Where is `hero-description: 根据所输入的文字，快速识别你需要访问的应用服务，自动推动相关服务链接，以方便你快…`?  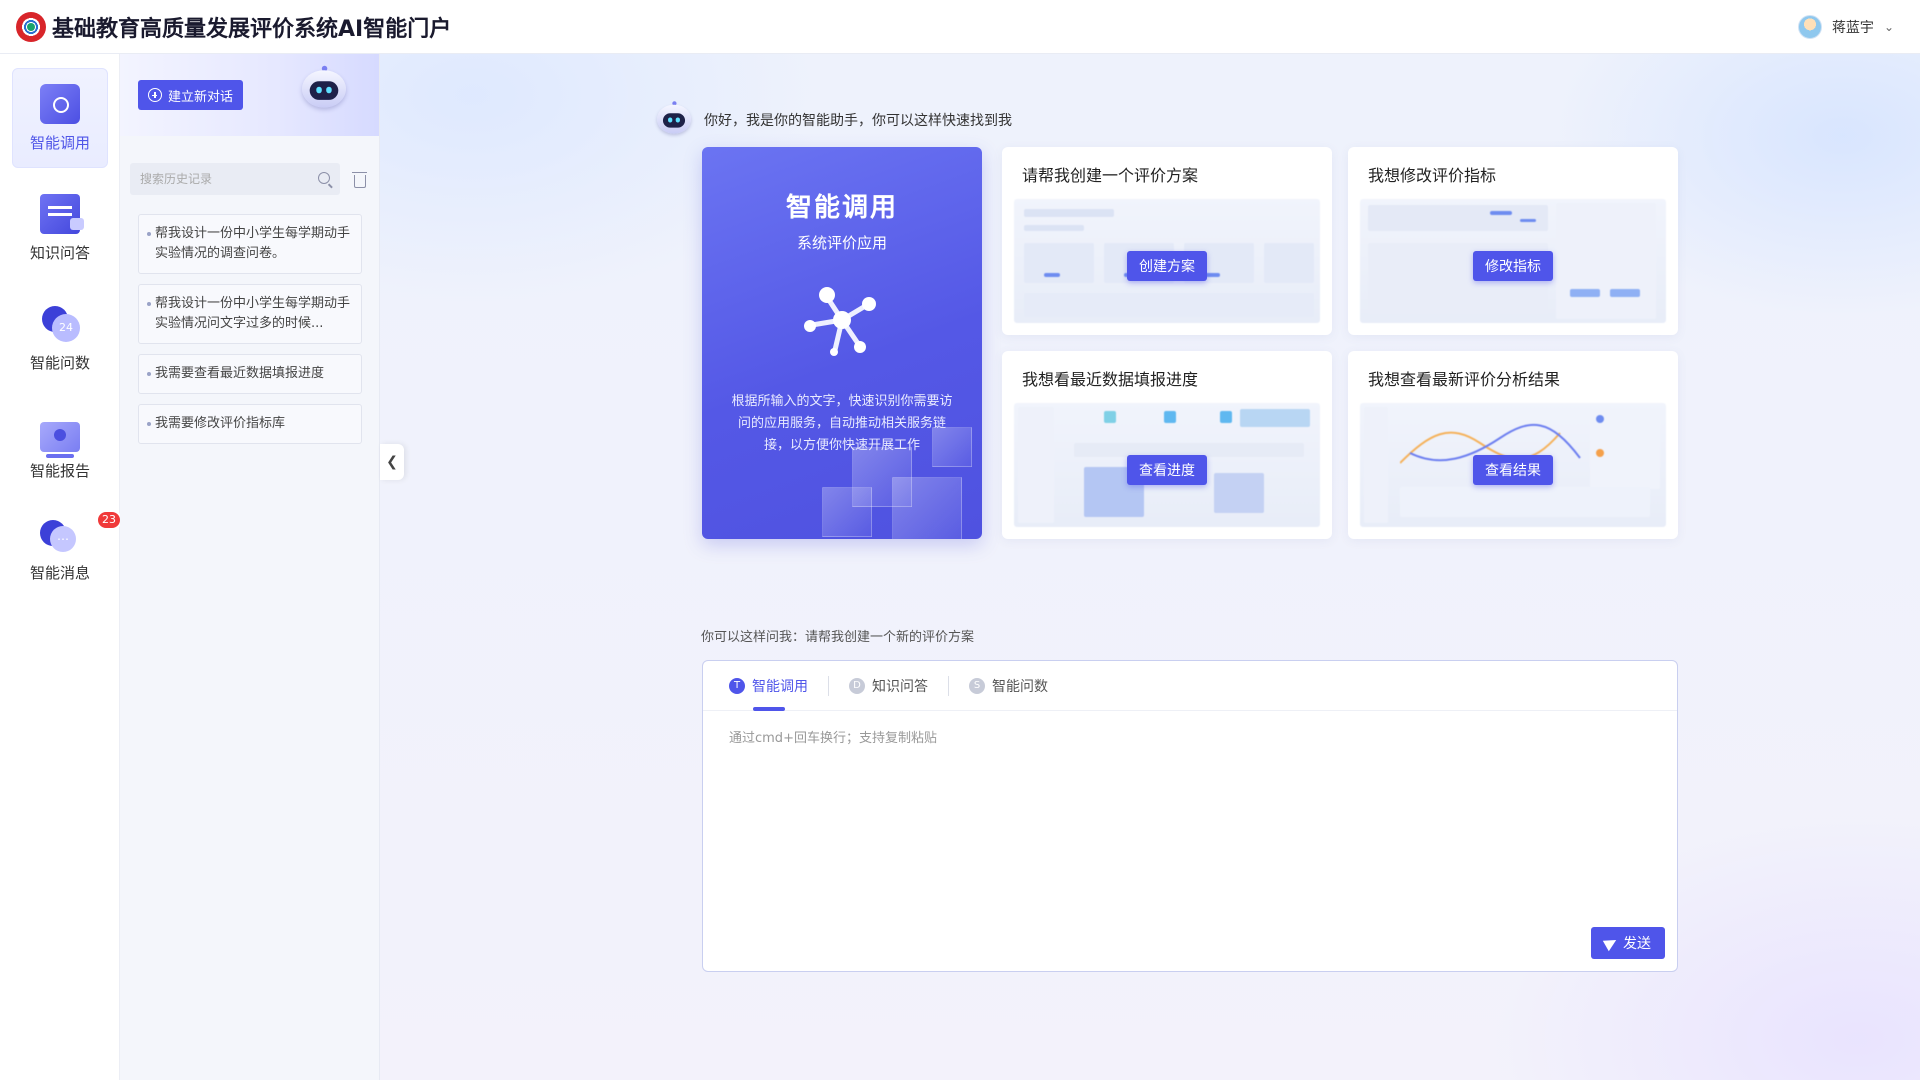
hero-description: 根据所输入的文字，快速识别你需要访问的应用服务，自动推动相关服务链接，以方便你快… is located at coordinates (842, 423).